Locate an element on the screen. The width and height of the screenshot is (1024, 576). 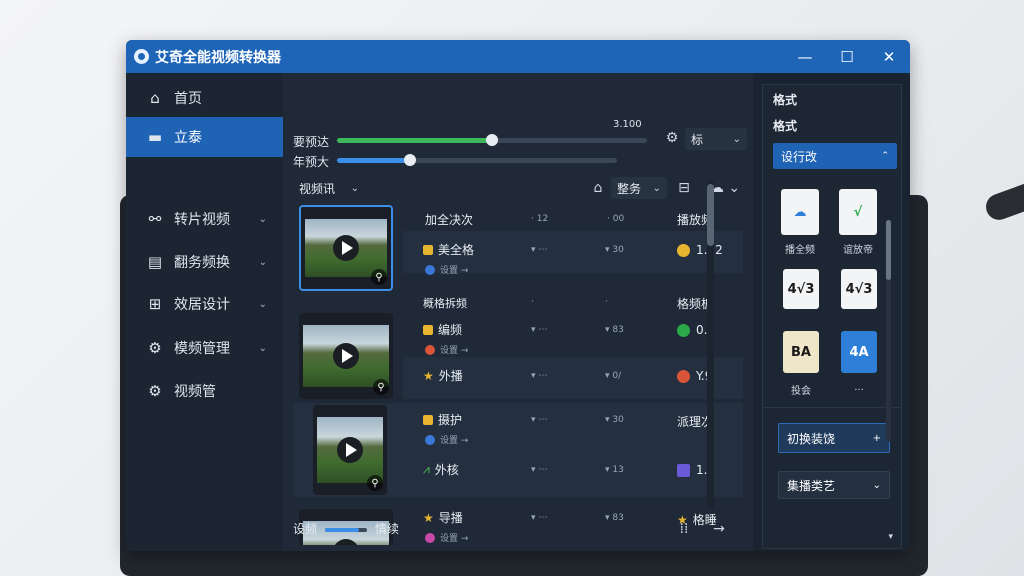
slider-row-1: 要预达 is located at coordinates (315, 141).